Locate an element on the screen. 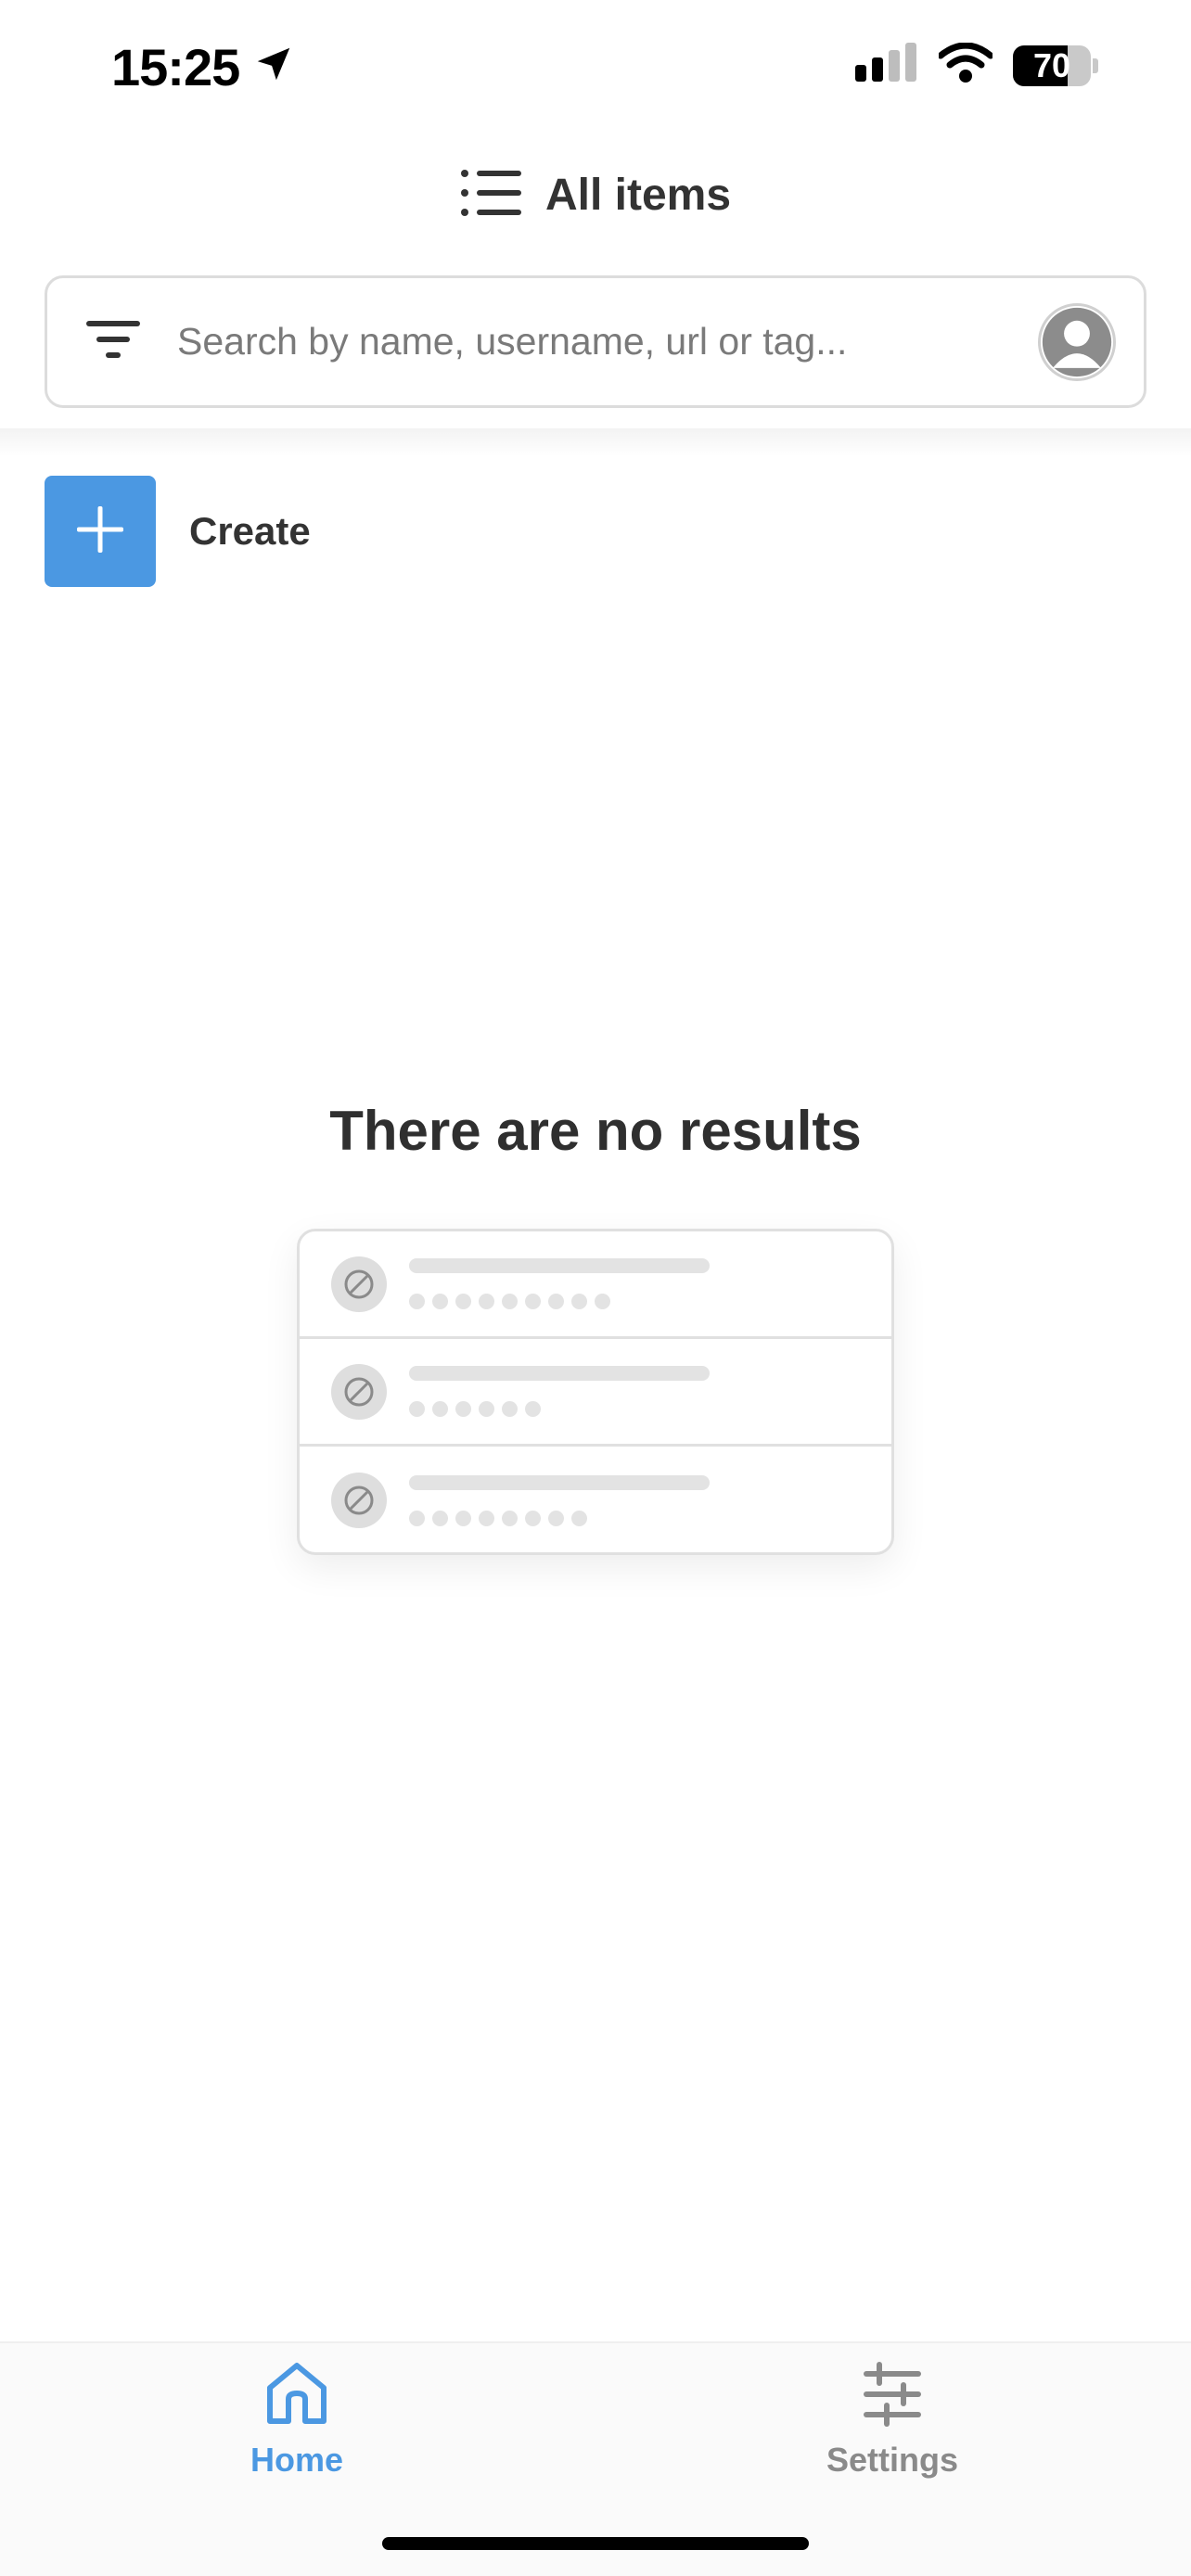 The image size is (1191, 2576). sliders-icon is located at coordinates (892, 2395).